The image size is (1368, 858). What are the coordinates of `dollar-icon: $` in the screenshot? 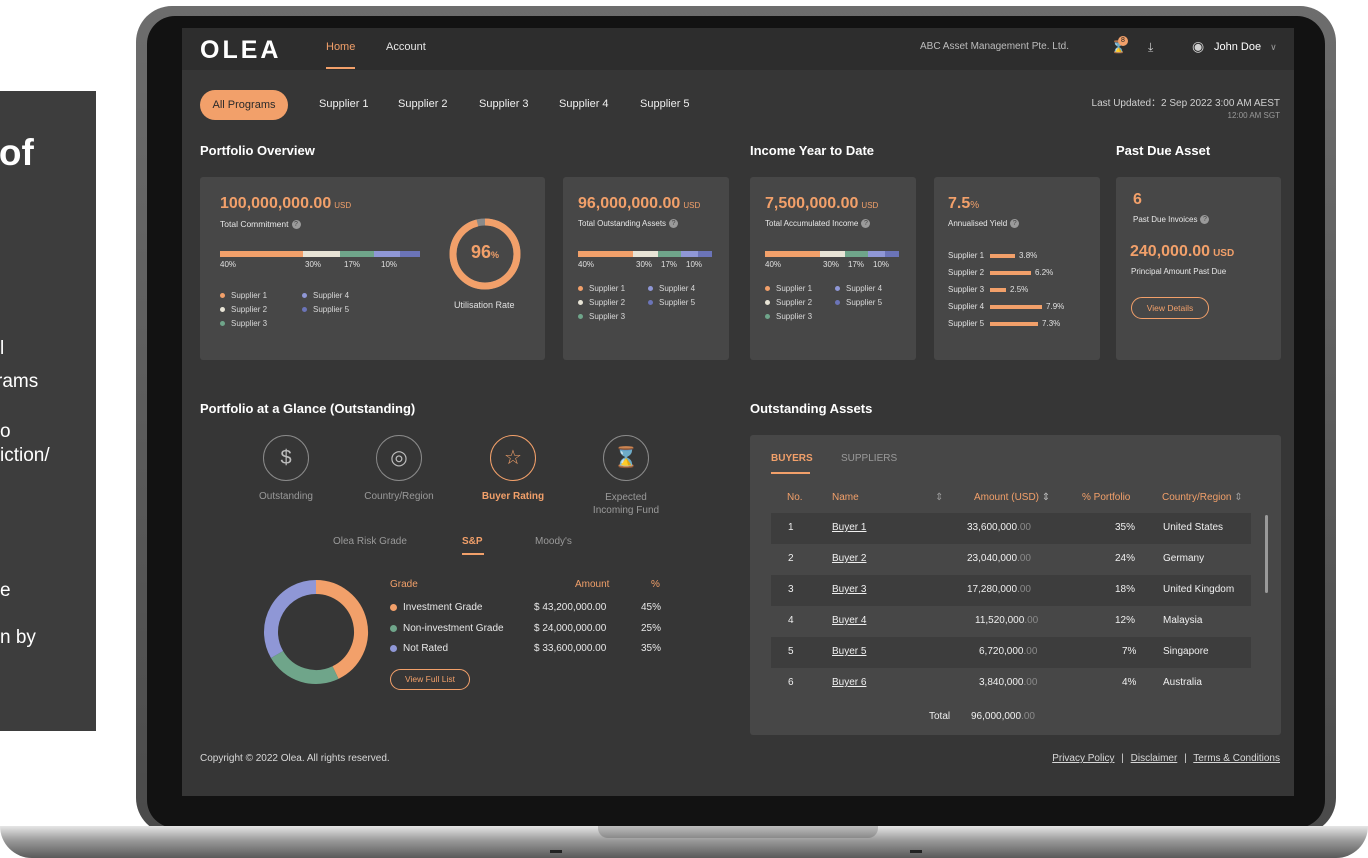 It's located at (286, 458).